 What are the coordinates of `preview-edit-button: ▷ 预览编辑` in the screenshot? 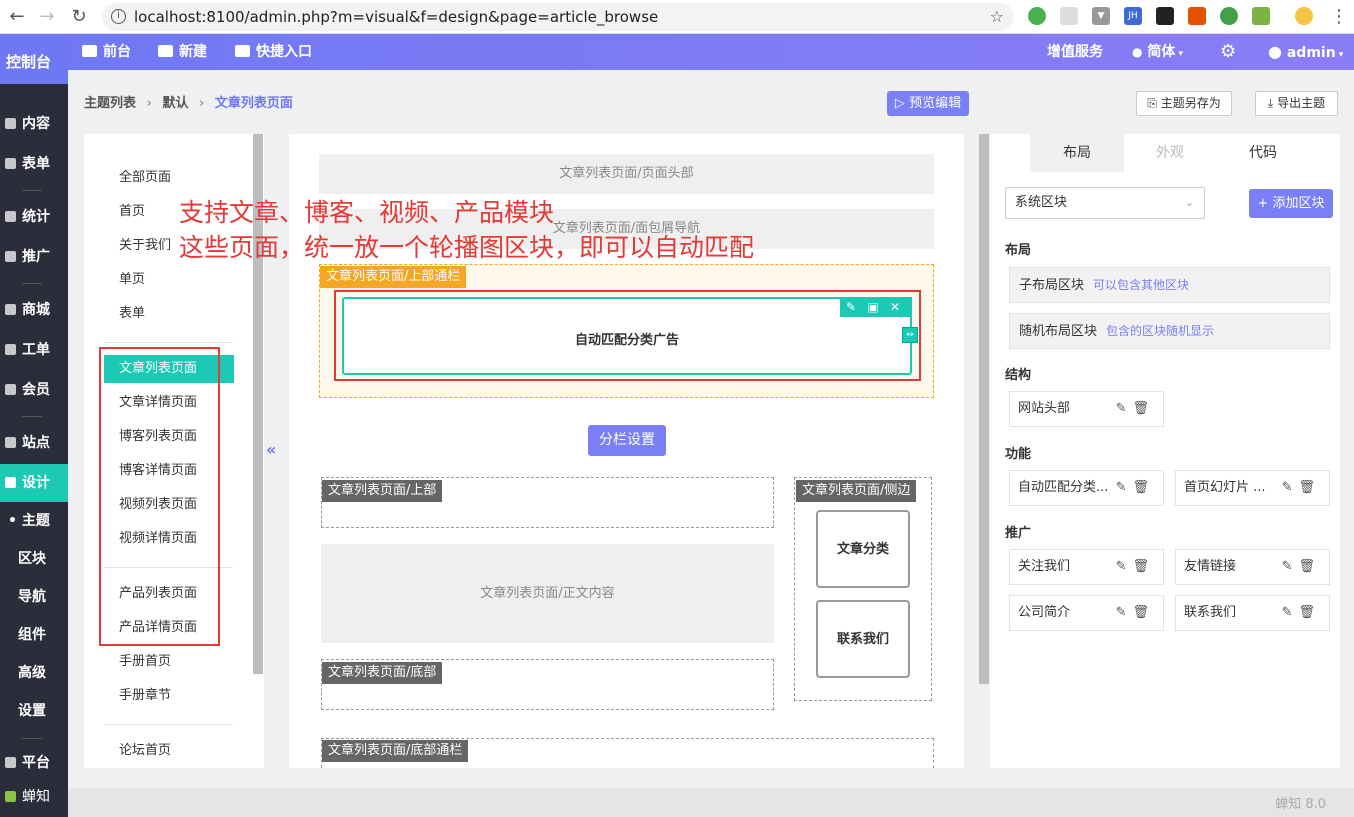 It's located at (928, 103).